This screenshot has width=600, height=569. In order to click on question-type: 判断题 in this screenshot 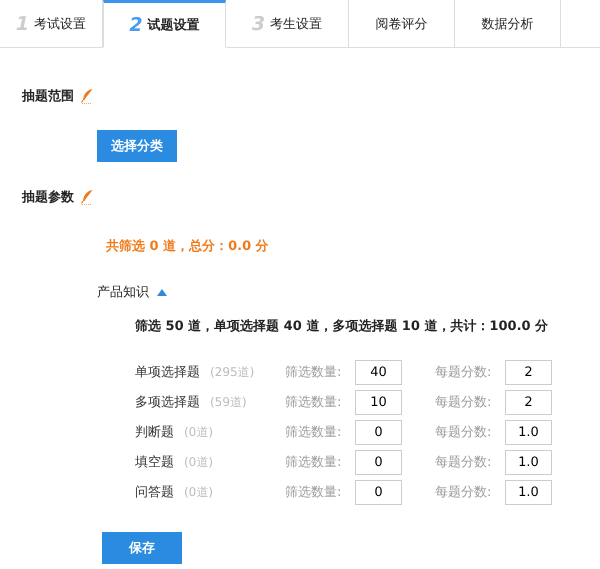, I will do `click(154, 432)`.